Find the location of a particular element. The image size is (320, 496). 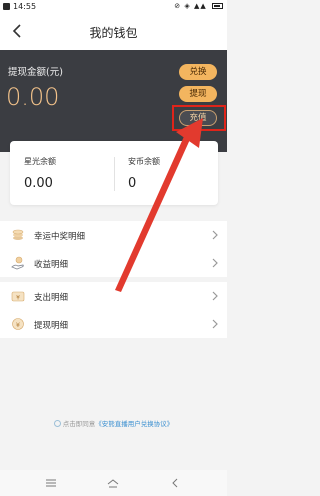

withdraw-record-icon: ¥ is located at coordinates (18, 324).